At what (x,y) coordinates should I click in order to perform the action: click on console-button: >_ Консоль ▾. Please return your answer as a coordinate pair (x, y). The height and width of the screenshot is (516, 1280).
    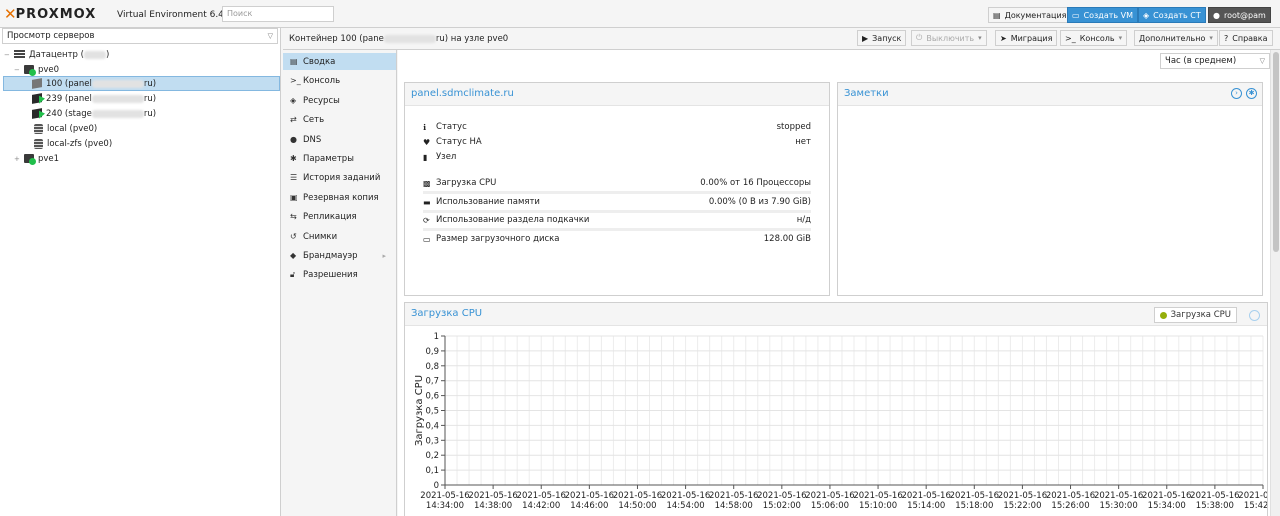
    Looking at the image, I should click on (1094, 38).